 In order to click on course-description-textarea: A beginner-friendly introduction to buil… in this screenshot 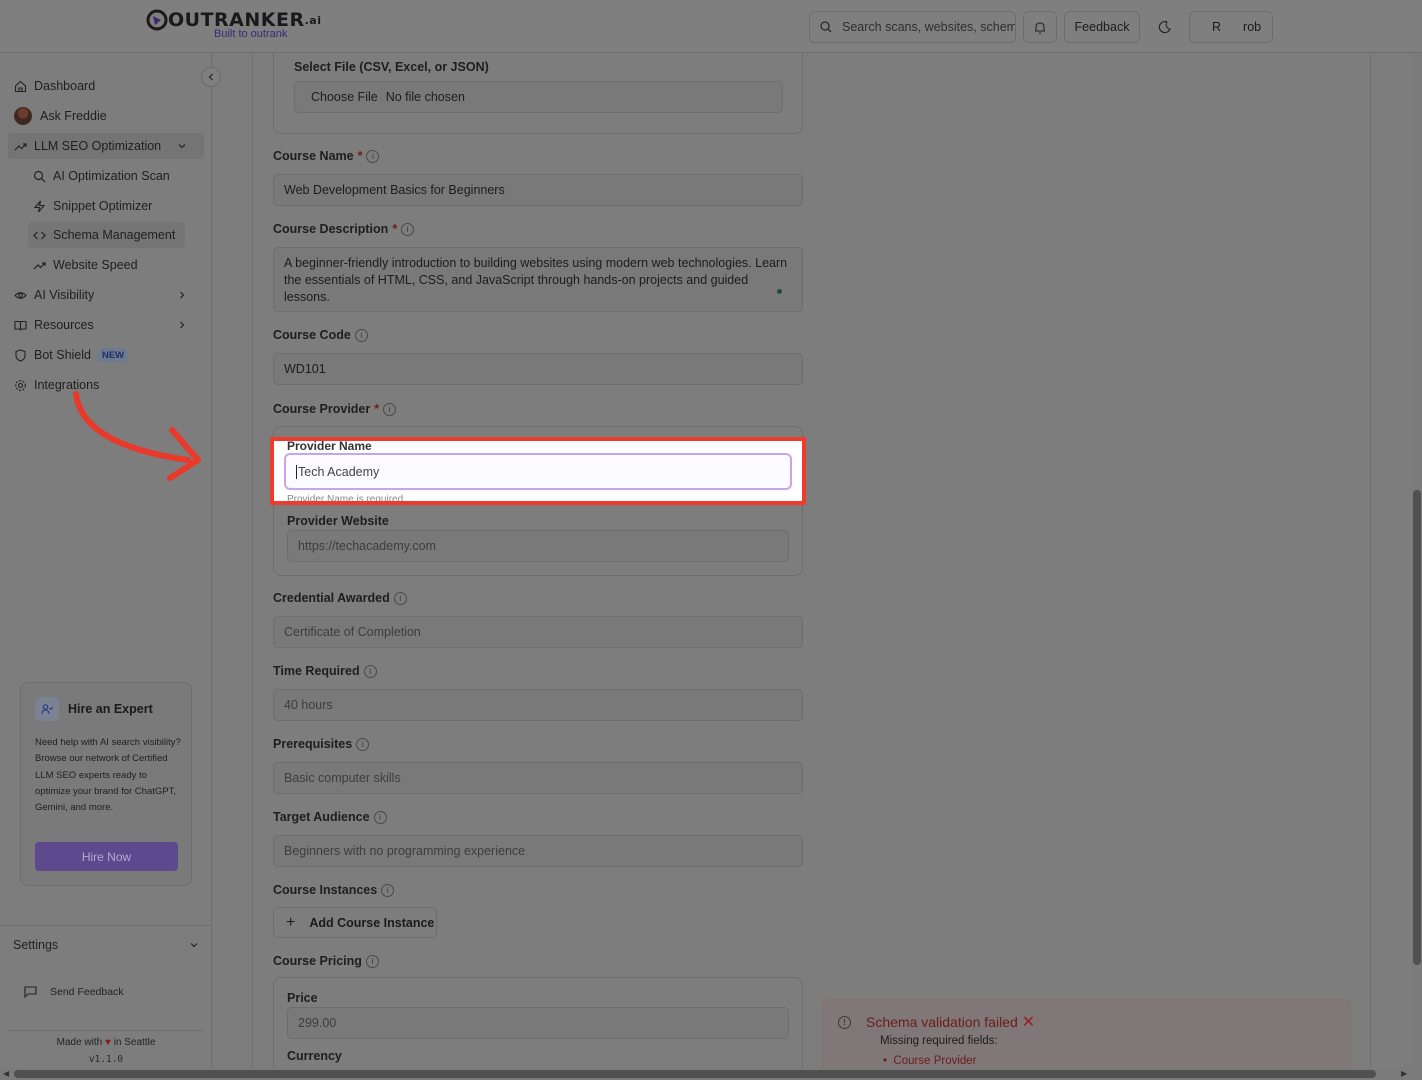, I will do `click(538, 279)`.